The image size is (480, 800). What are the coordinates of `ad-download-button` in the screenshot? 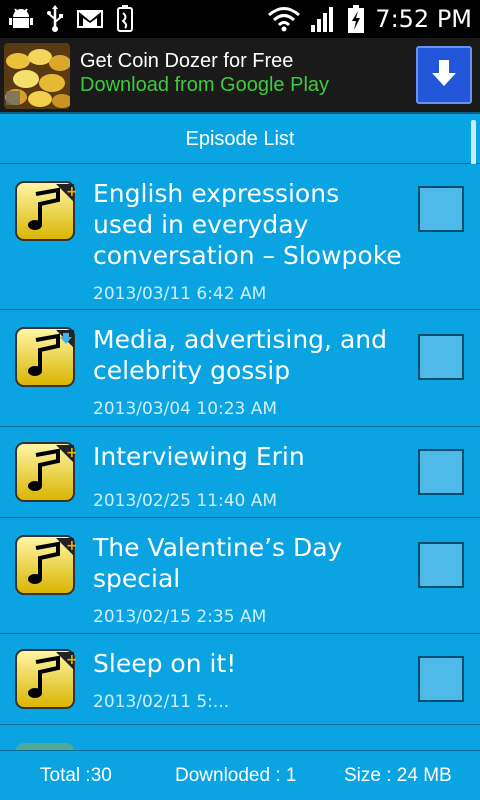 It's located at (444, 75).